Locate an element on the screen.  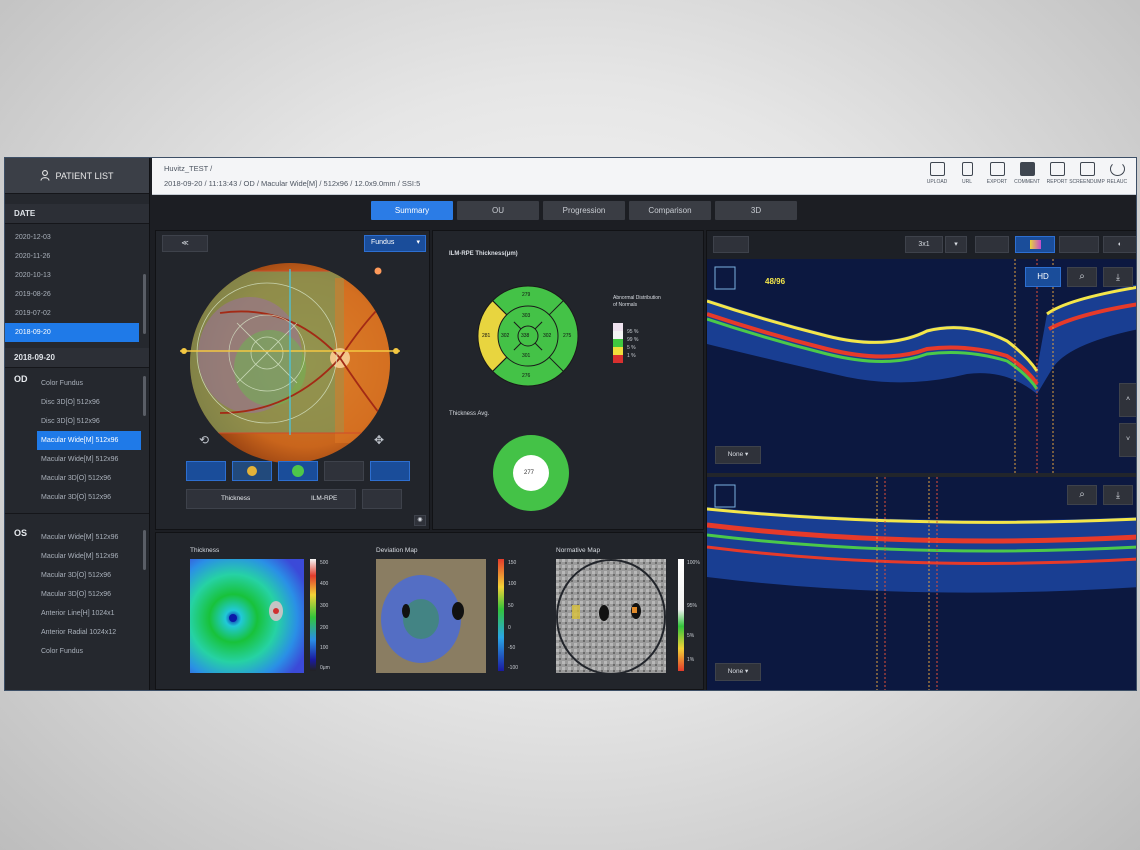
view-mode-1-button is located at coordinates (206, 471).